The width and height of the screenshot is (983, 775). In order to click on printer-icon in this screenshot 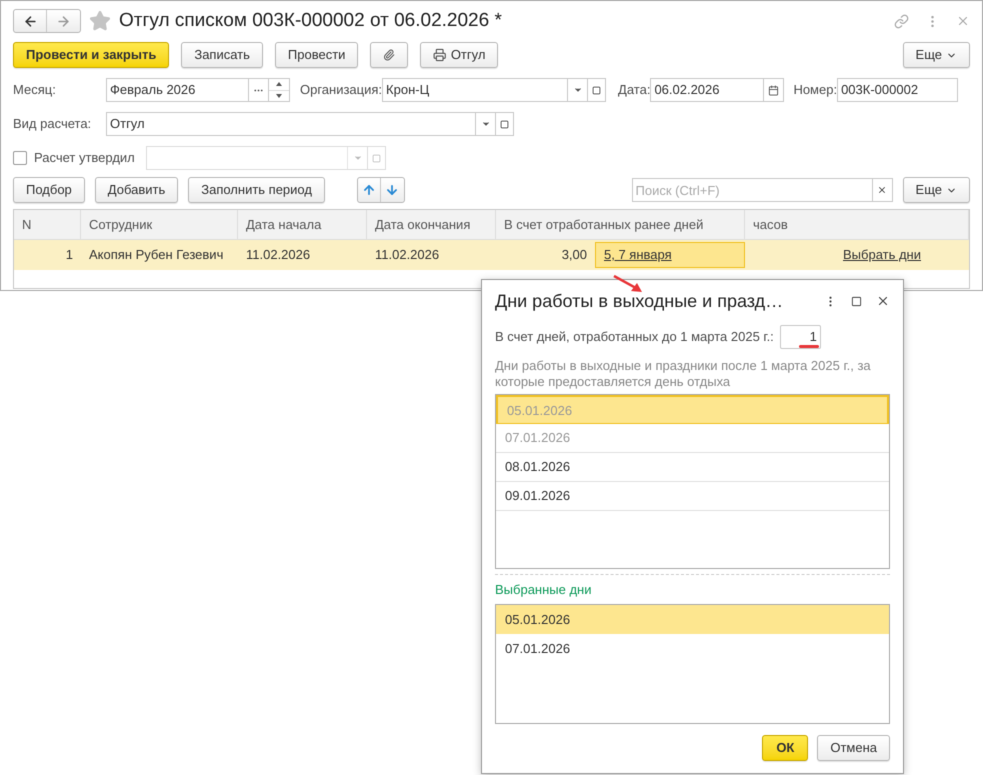, I will do `click(440, 55)`.